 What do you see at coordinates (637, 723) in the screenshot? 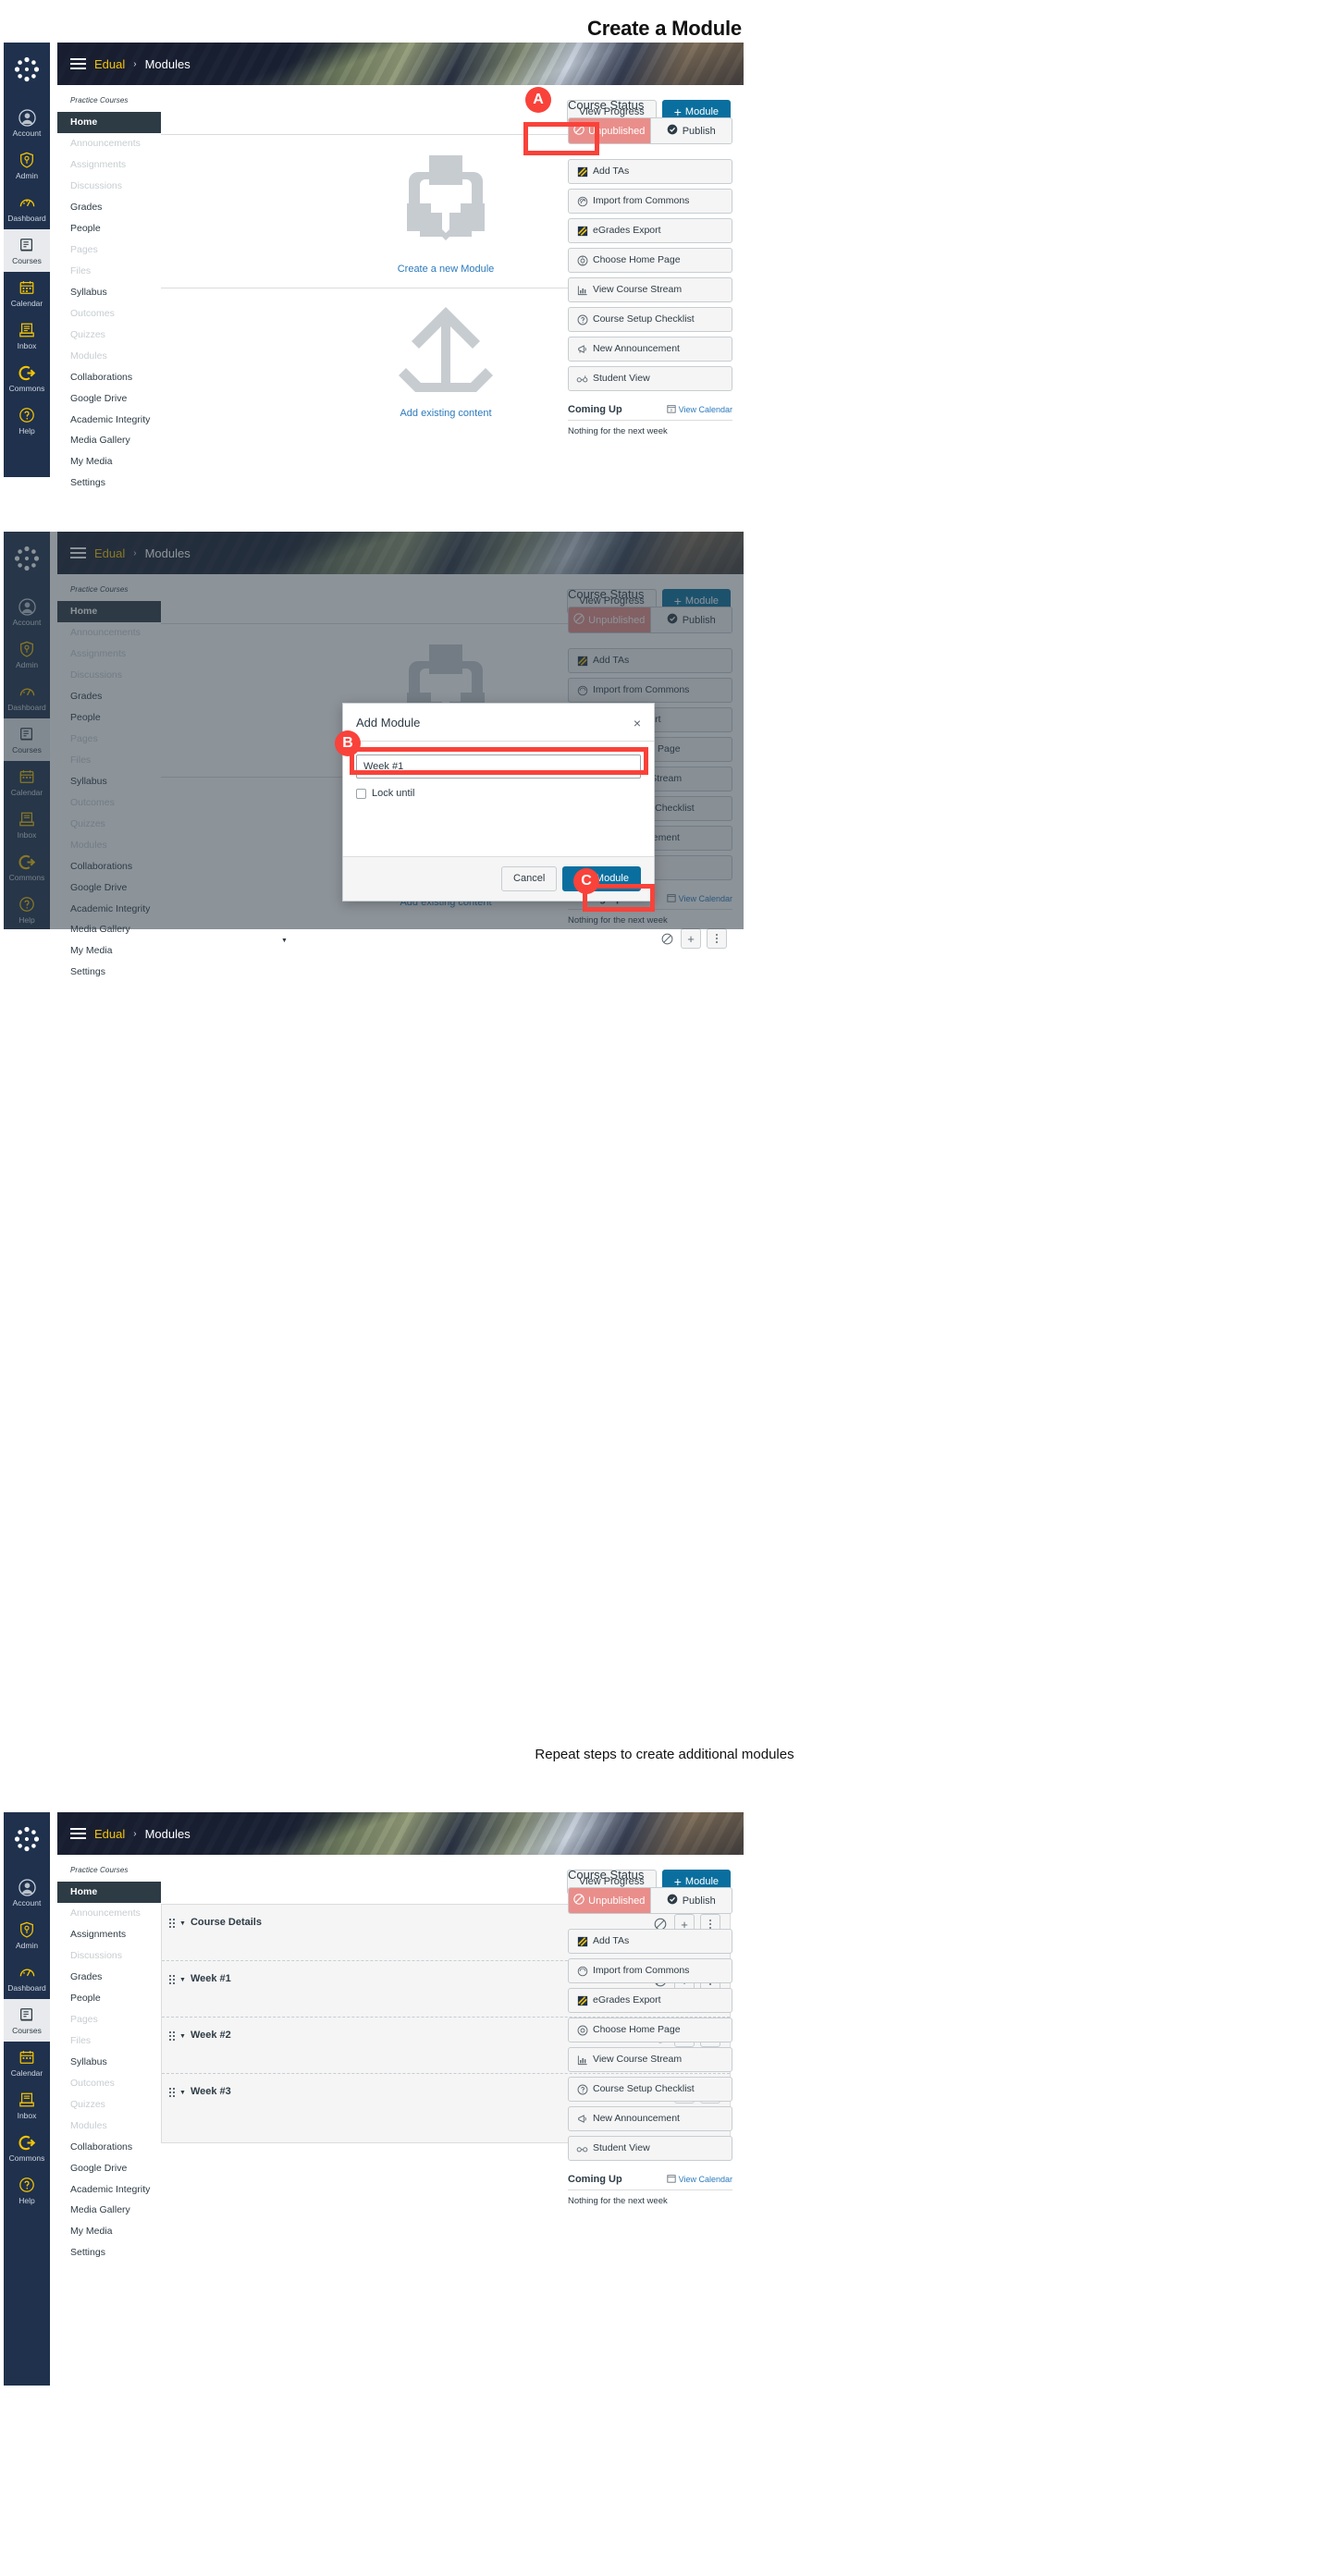
I see `close-icon: ×` at bounding box center [637, 723].